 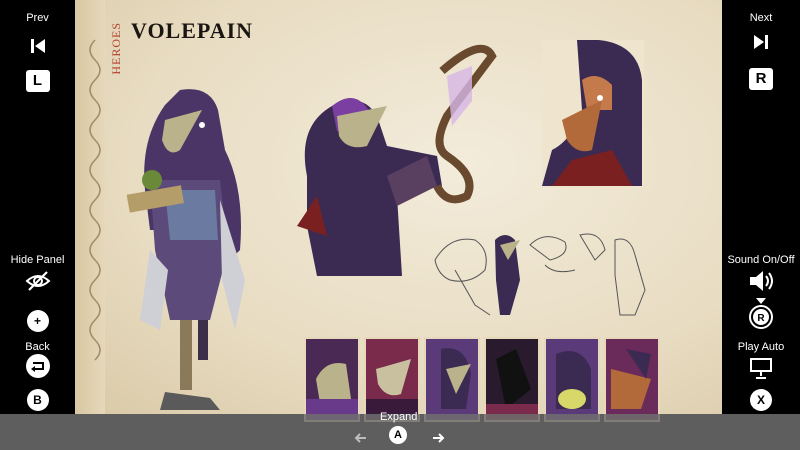 What do you see at coordinates (361, 438) in the screenshot?
I see `arrow-left-icon` at bounding box center [361, 438].